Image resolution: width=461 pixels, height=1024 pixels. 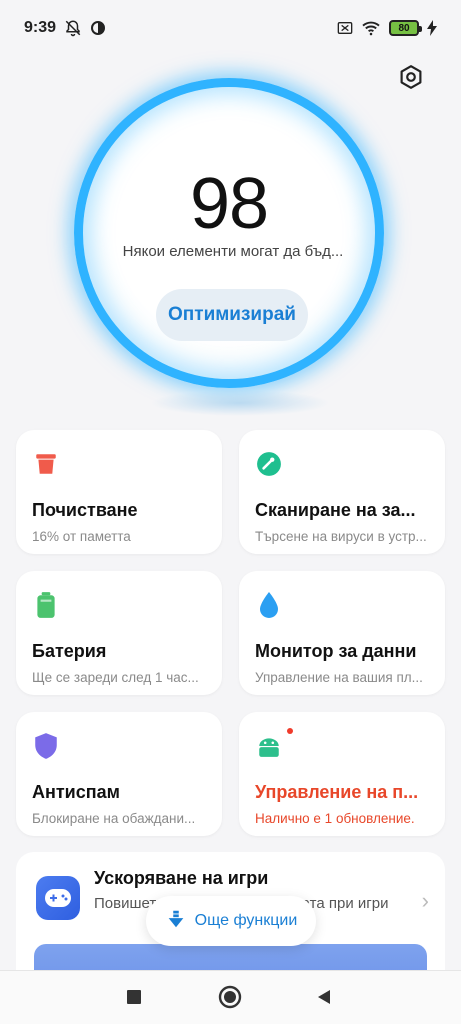 What do you see at coordinates (432, 28) in the screenshot?
I see `charging-icon` at bounding box center [432, 28].